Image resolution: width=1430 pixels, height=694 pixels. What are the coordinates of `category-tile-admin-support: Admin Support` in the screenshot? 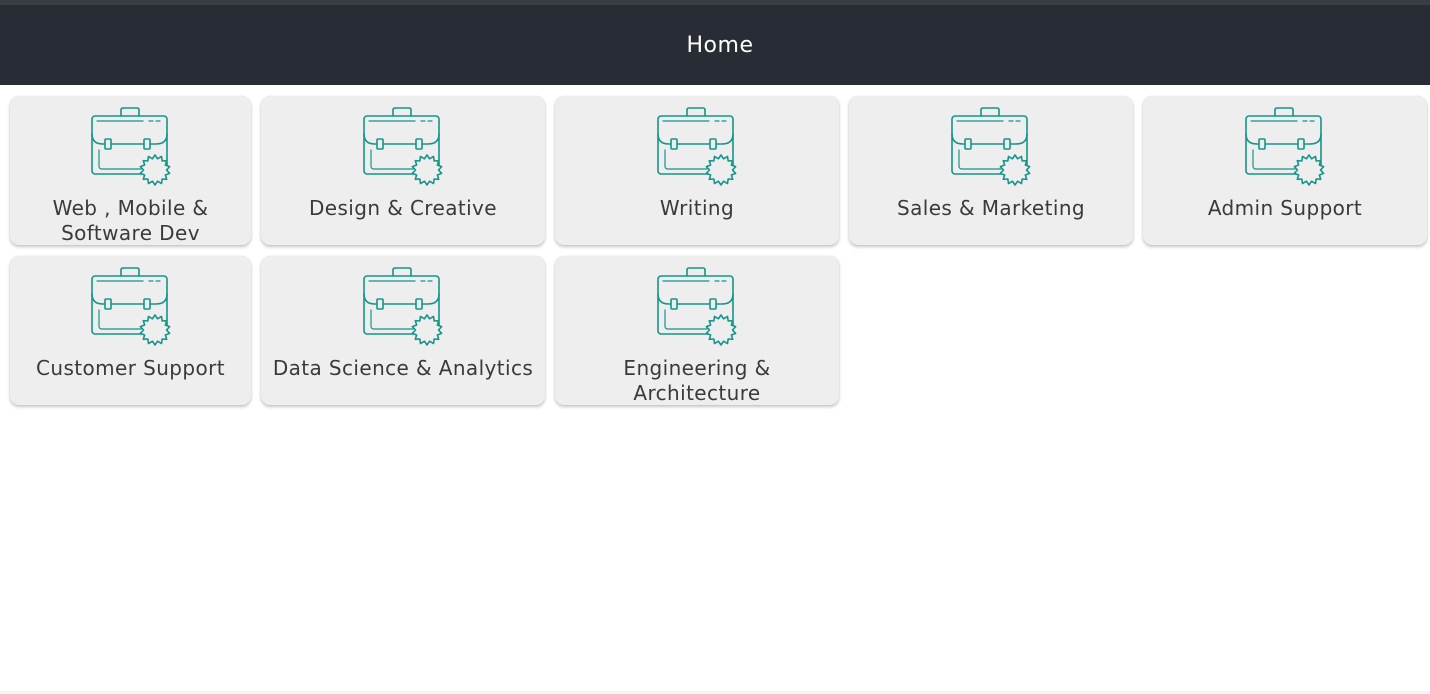 It's located at (1285, 170).